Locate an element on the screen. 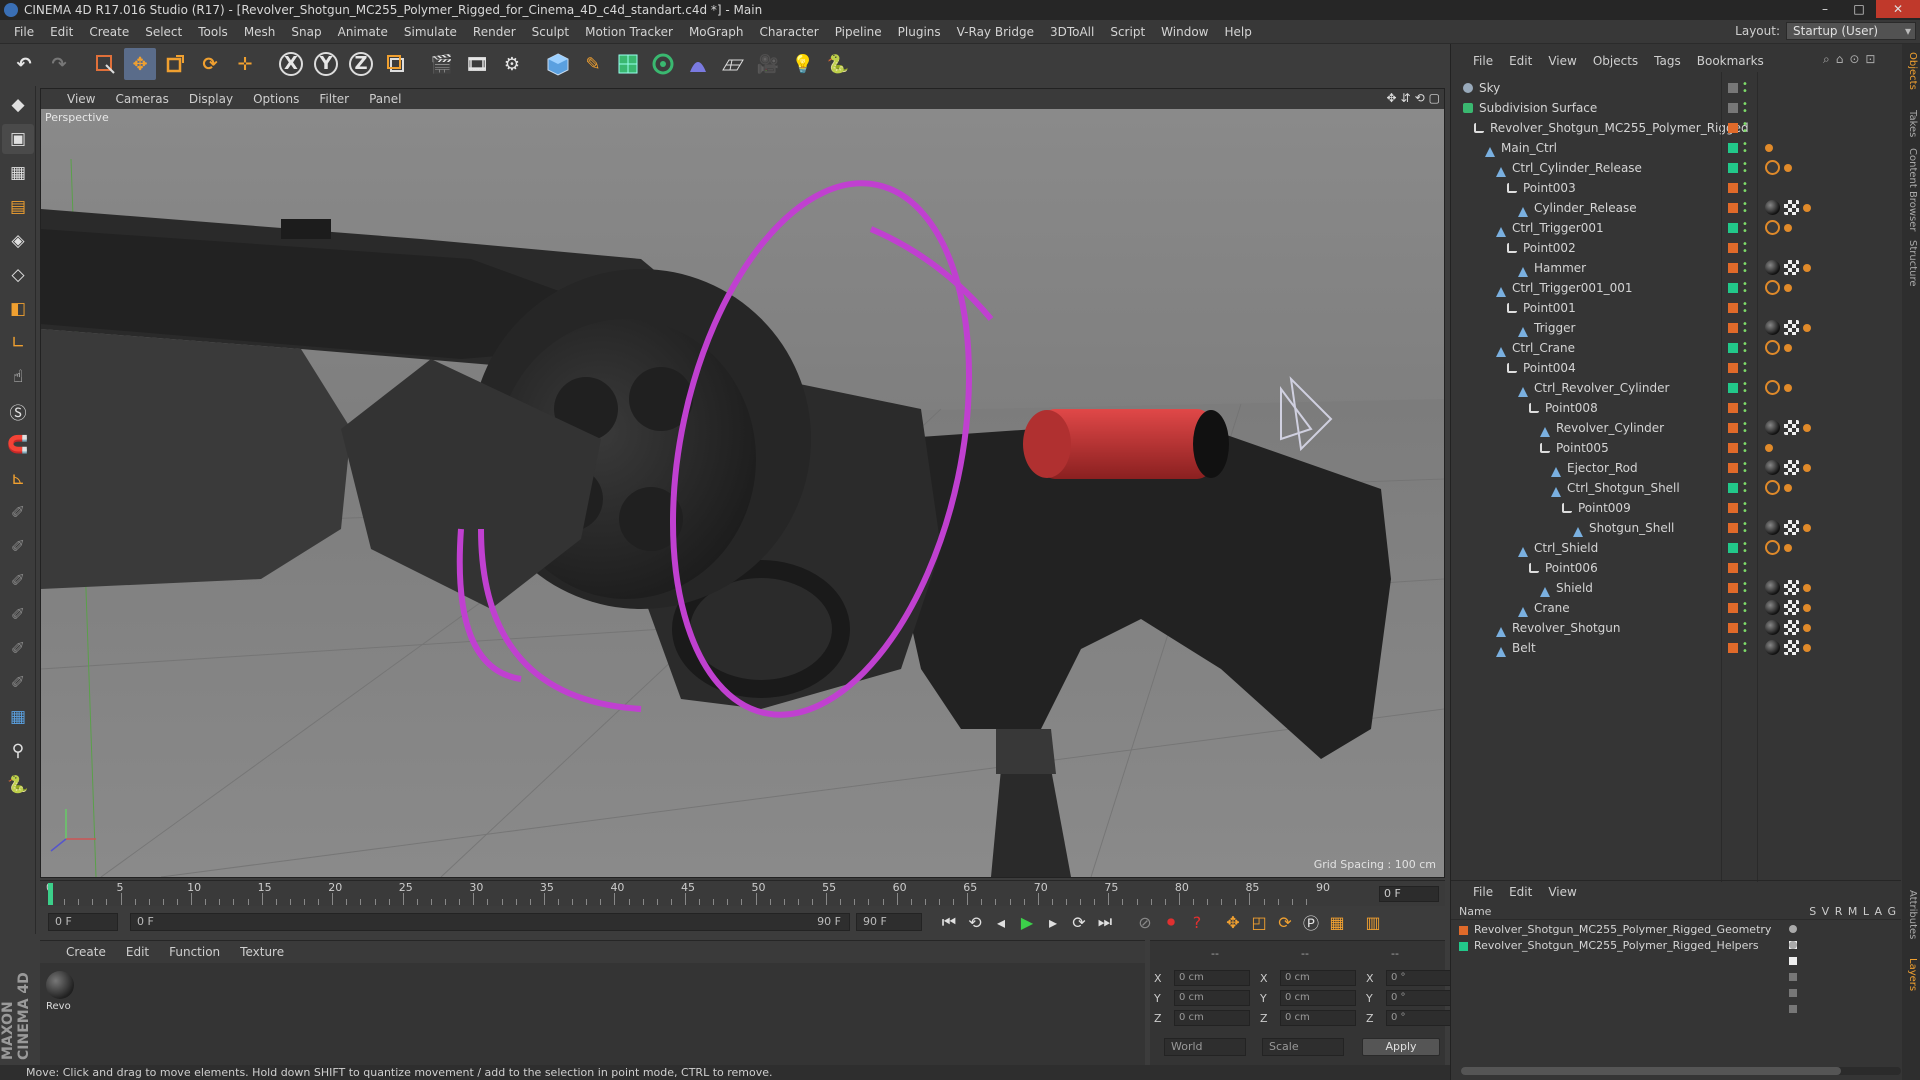  object-name: Point009 is located at coordinates (1604, 508).